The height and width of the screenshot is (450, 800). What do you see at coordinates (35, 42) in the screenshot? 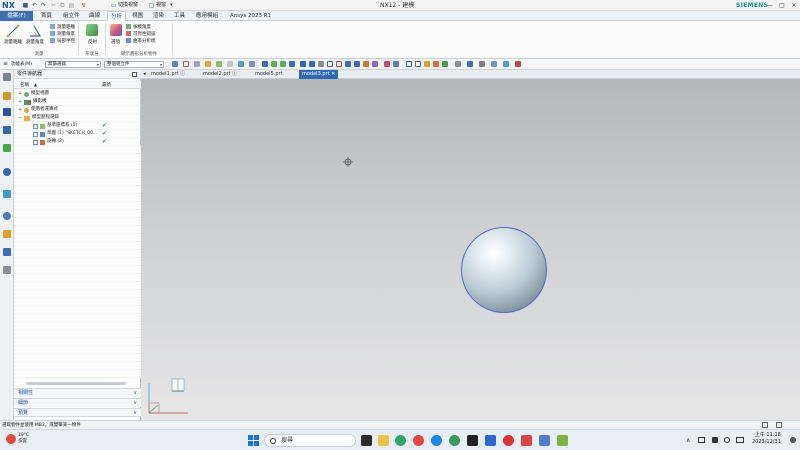
I see `measure-angle-label: 測量角度` at bounding box center [35, 42].